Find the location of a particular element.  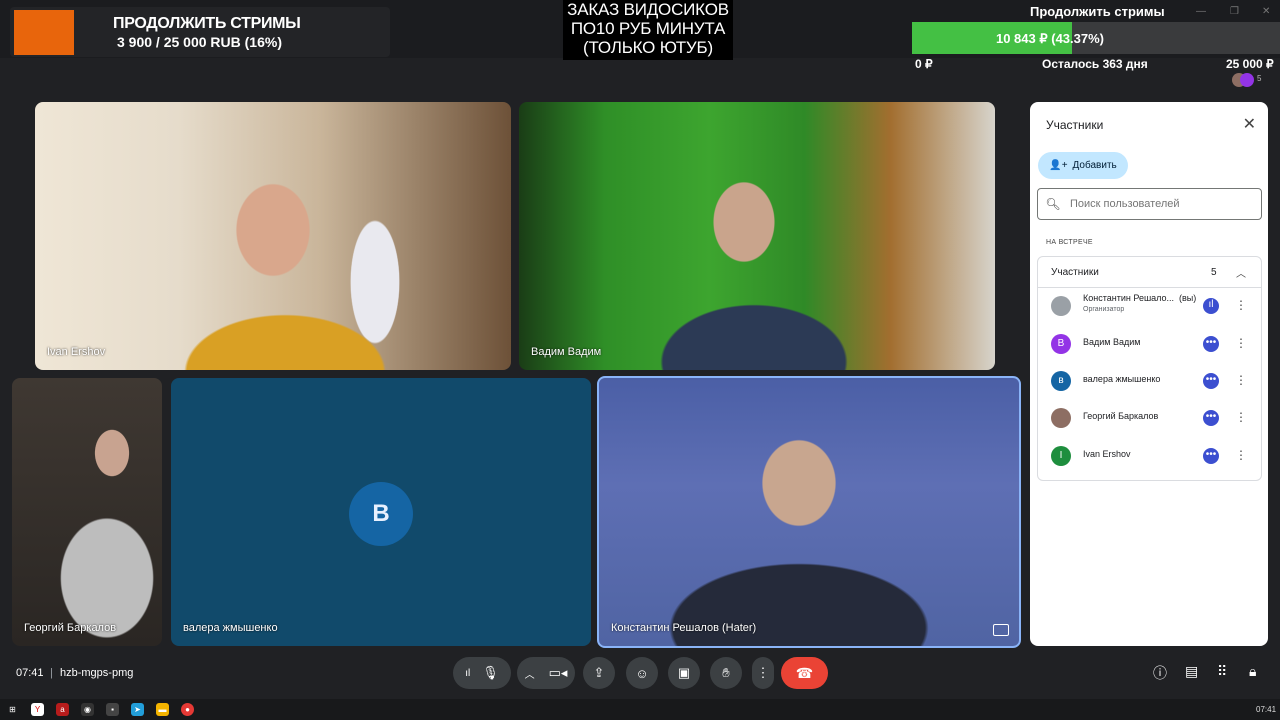

participant-row: I Ivan Ershov ••• ⋮ is located at coordinates (1149, 456).